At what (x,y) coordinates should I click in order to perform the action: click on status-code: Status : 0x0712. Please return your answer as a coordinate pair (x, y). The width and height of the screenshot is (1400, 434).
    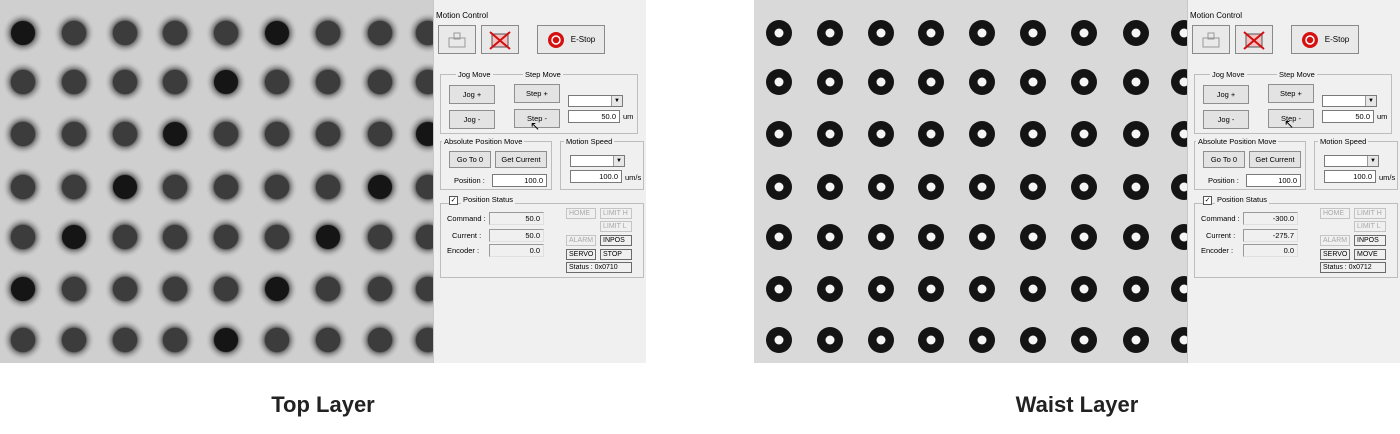
    Looking at the image, I should click on (1353, 267).